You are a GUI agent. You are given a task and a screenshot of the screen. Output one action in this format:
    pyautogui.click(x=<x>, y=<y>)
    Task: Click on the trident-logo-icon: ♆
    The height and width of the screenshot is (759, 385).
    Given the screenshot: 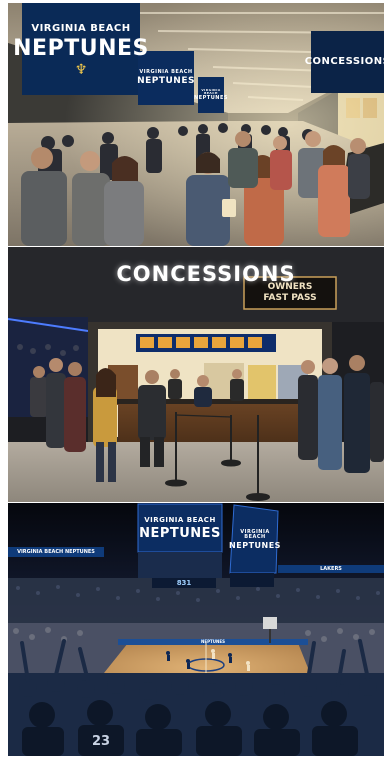 What is the action you would take?
    pyautogui.click(x=81, y=69)
    